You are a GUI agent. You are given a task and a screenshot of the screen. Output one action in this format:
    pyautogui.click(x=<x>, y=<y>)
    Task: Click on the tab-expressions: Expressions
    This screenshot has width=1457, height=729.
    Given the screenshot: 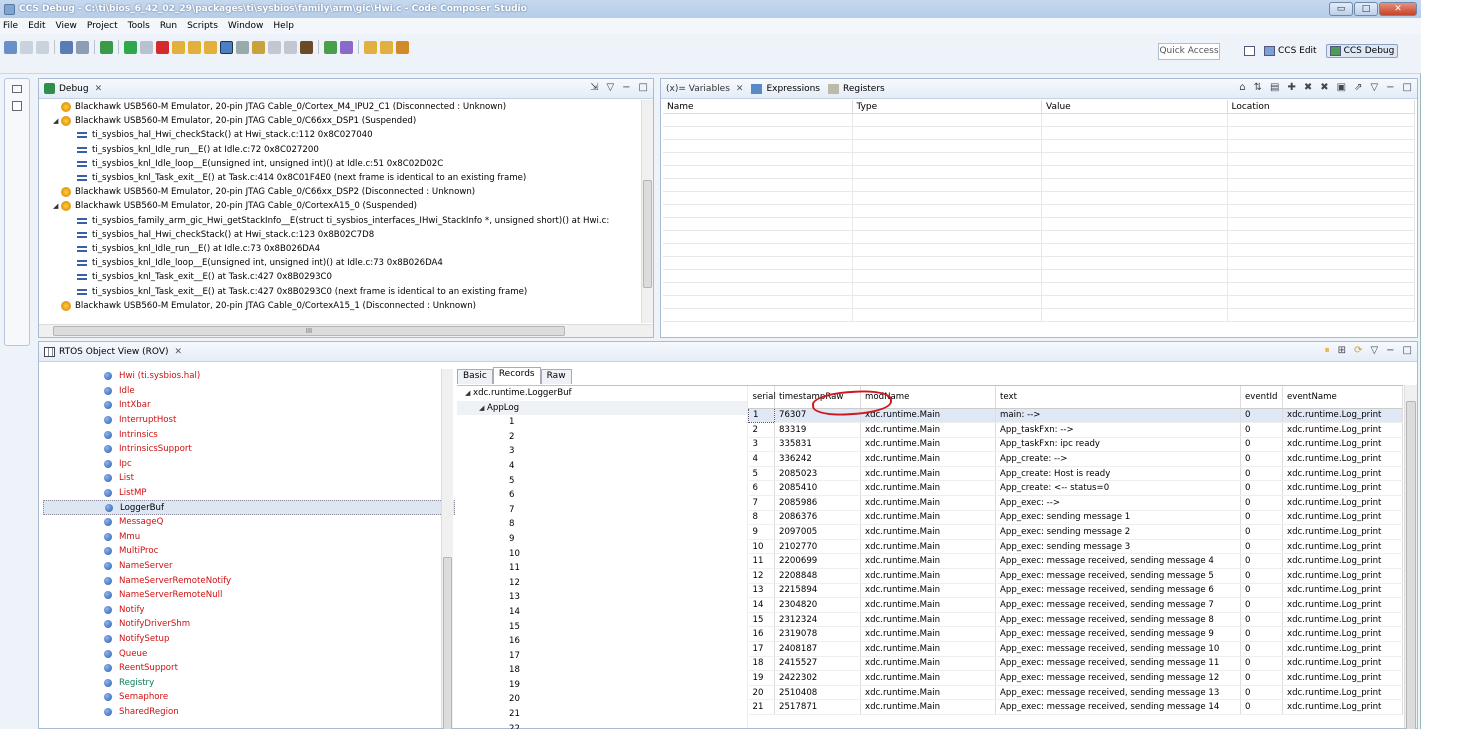 What is the action you would take?
    pyautogui.click(x=793, y=89)
    